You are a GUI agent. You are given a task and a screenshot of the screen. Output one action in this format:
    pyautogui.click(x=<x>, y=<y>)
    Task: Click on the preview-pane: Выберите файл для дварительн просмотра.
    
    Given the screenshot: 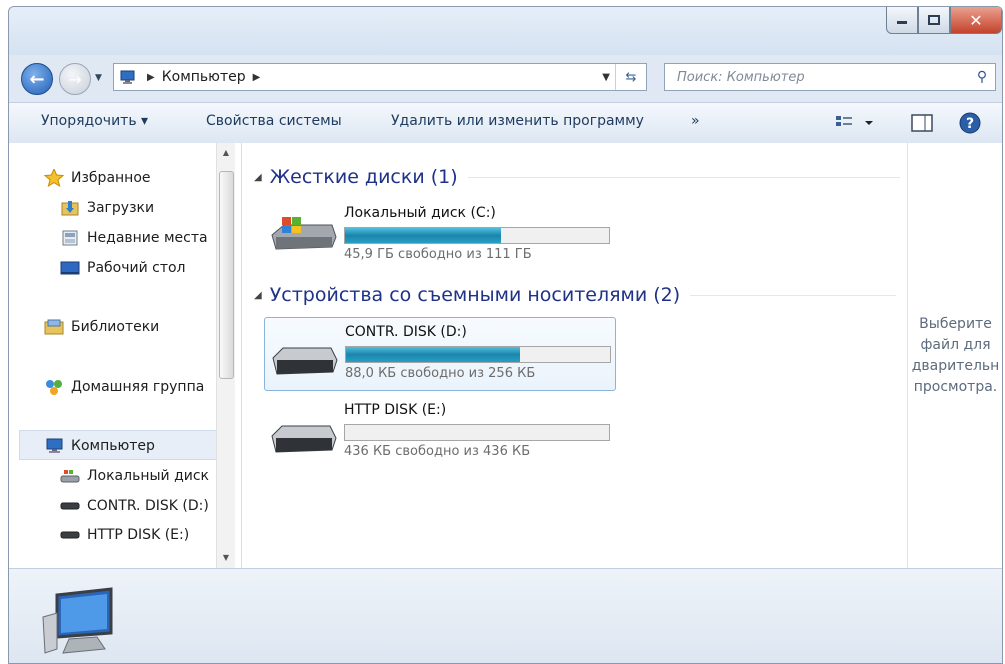 What is the action you would take?
    pyautogui.click(x=954, y=355)
    